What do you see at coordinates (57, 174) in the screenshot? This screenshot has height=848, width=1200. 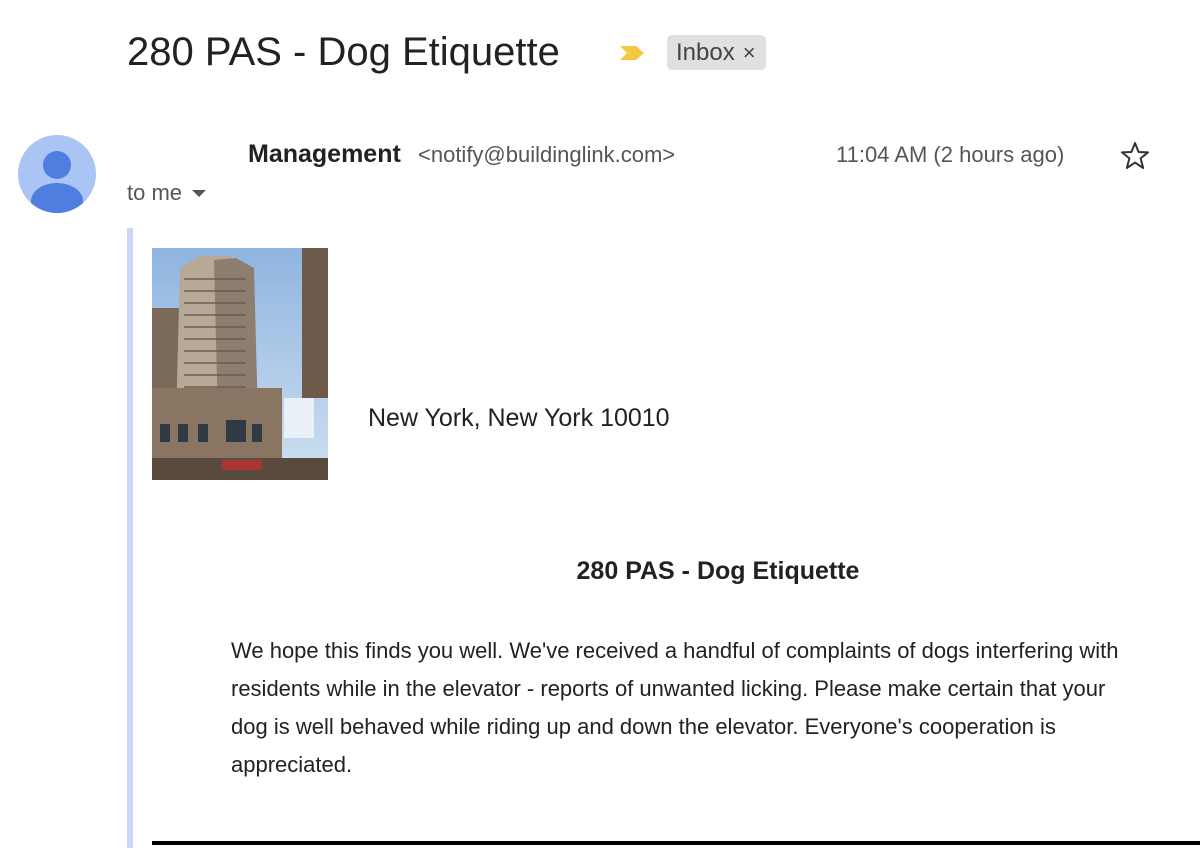 I see `sender-avatar-icon` at bounding box center [57, 174].